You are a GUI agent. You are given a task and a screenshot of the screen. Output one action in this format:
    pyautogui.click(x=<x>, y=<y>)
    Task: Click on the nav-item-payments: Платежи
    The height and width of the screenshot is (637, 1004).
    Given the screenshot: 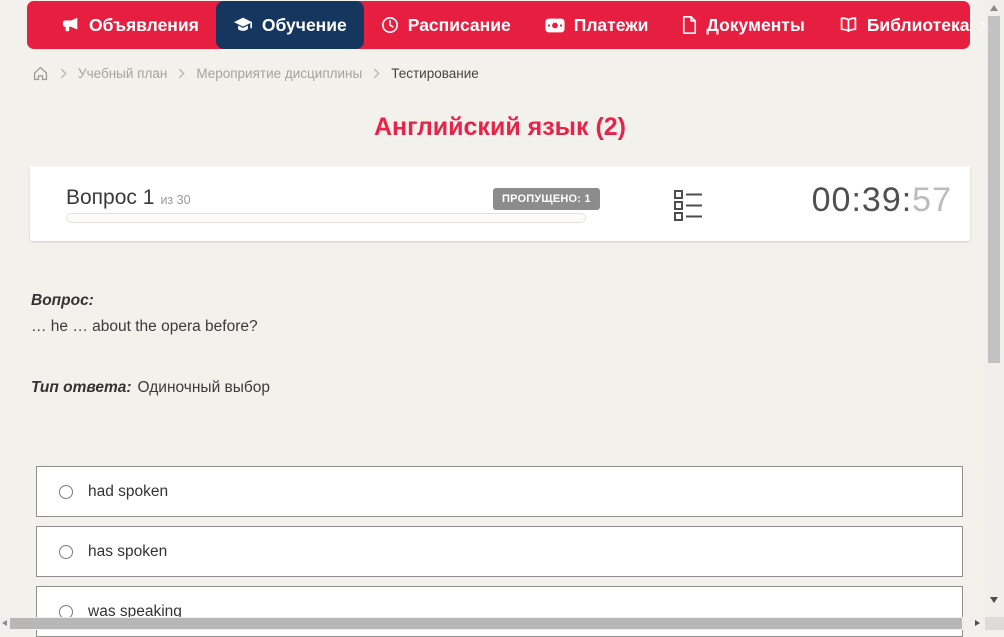 What is the action you would take?
    pyautogui.click(x=597, y=25)
    